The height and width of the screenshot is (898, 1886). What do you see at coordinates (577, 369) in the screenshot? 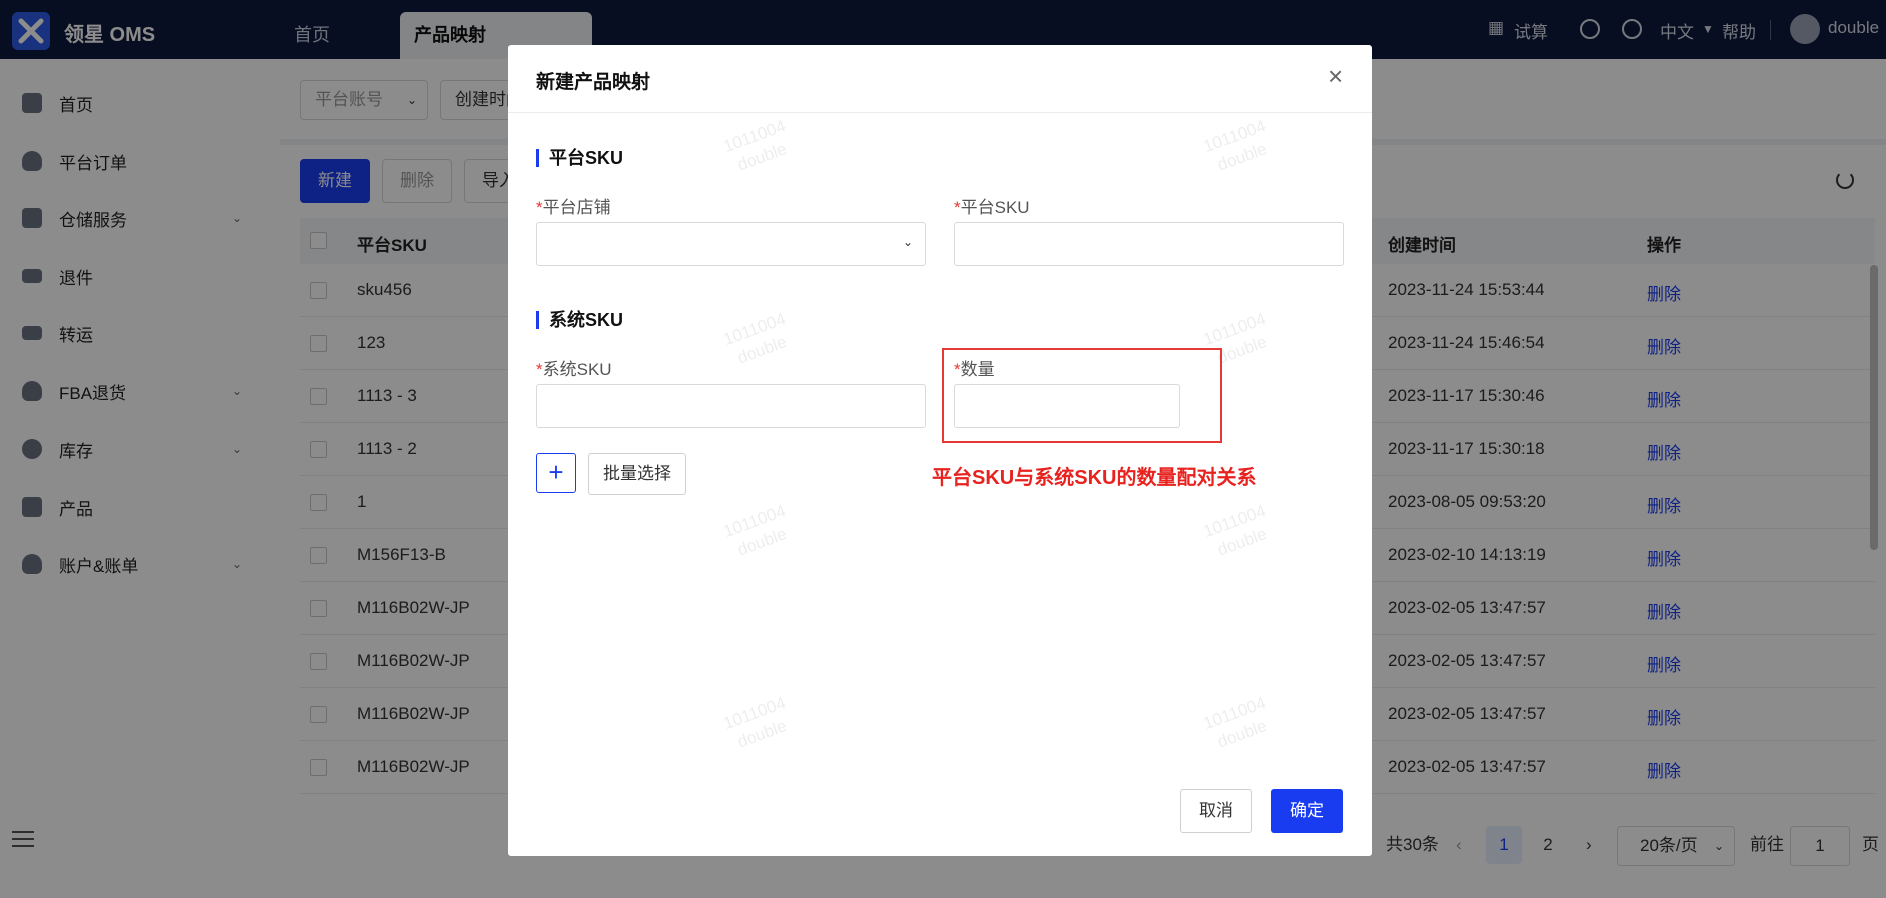
I see `label-text: 系统SKU` at bounding box center [577, 369].